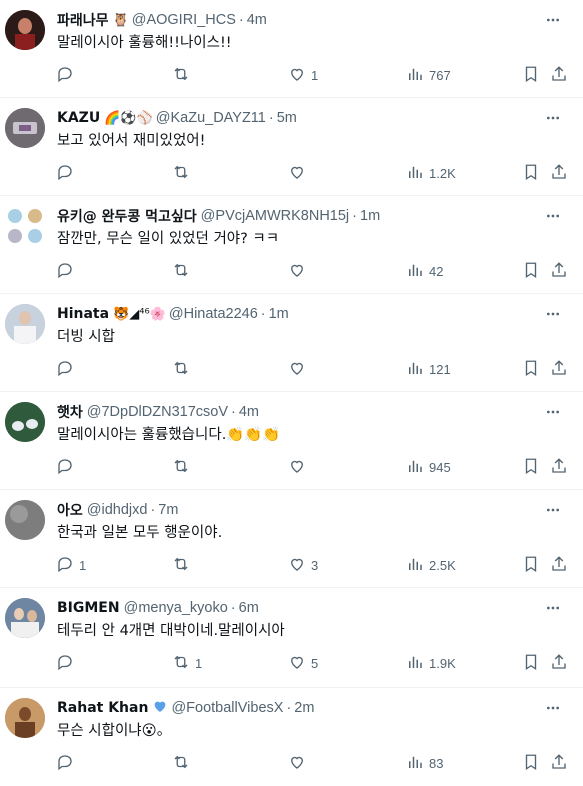 The width and height of the screenshot is (583, 786). Describe the element at coordinates (117, 510) in the screenshot. I see `user-handle: @idhdjxd` at that location.